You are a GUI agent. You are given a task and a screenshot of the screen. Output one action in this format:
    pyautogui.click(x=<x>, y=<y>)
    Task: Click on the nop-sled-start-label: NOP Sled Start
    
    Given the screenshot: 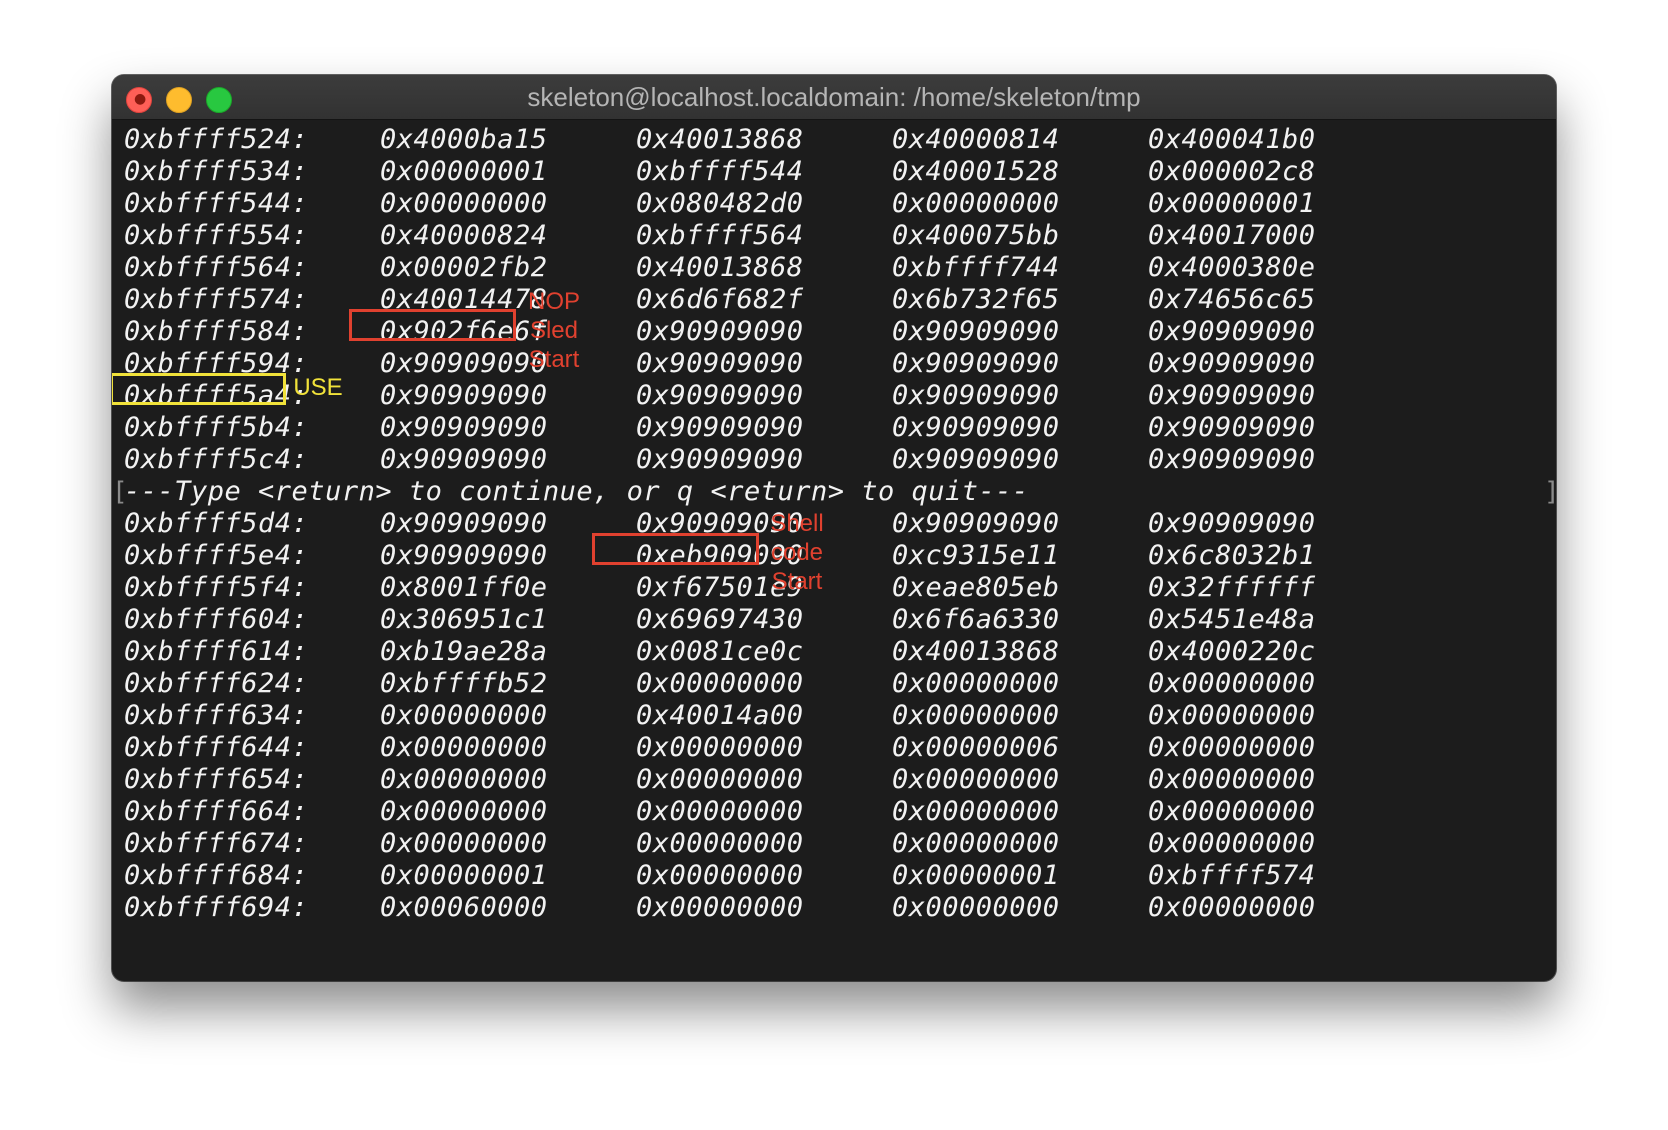 What is the action you would take?
    pyautogui.click(x=554, y=330)
    